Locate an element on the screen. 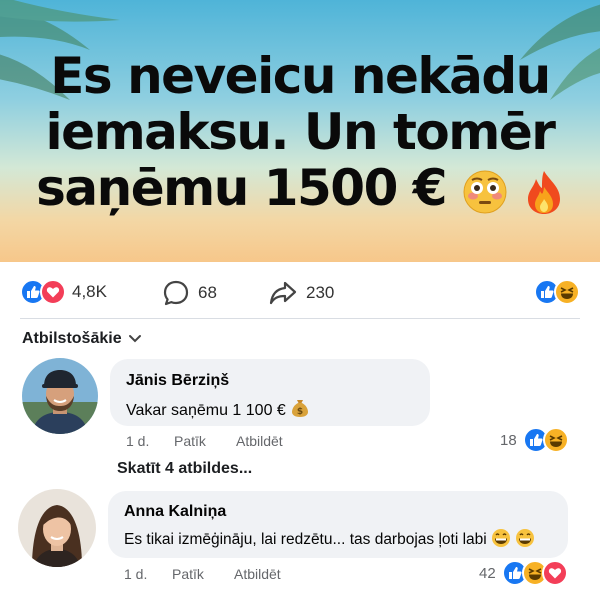 The height and width of the screenshot is (600, 600). money-bag-emoji-icon: $ is located at coordinates (300, 408).